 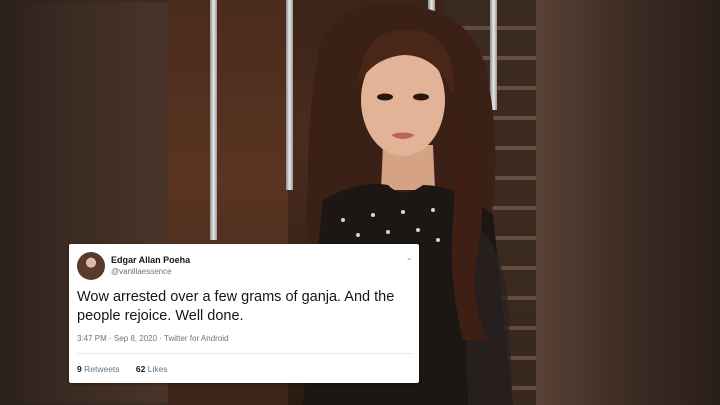 What do you see at coordinates (129, 369) in the screenshot?
I see `tweet-stats: 9 Retweets 62 Likes` at bounding box center [129, 369].